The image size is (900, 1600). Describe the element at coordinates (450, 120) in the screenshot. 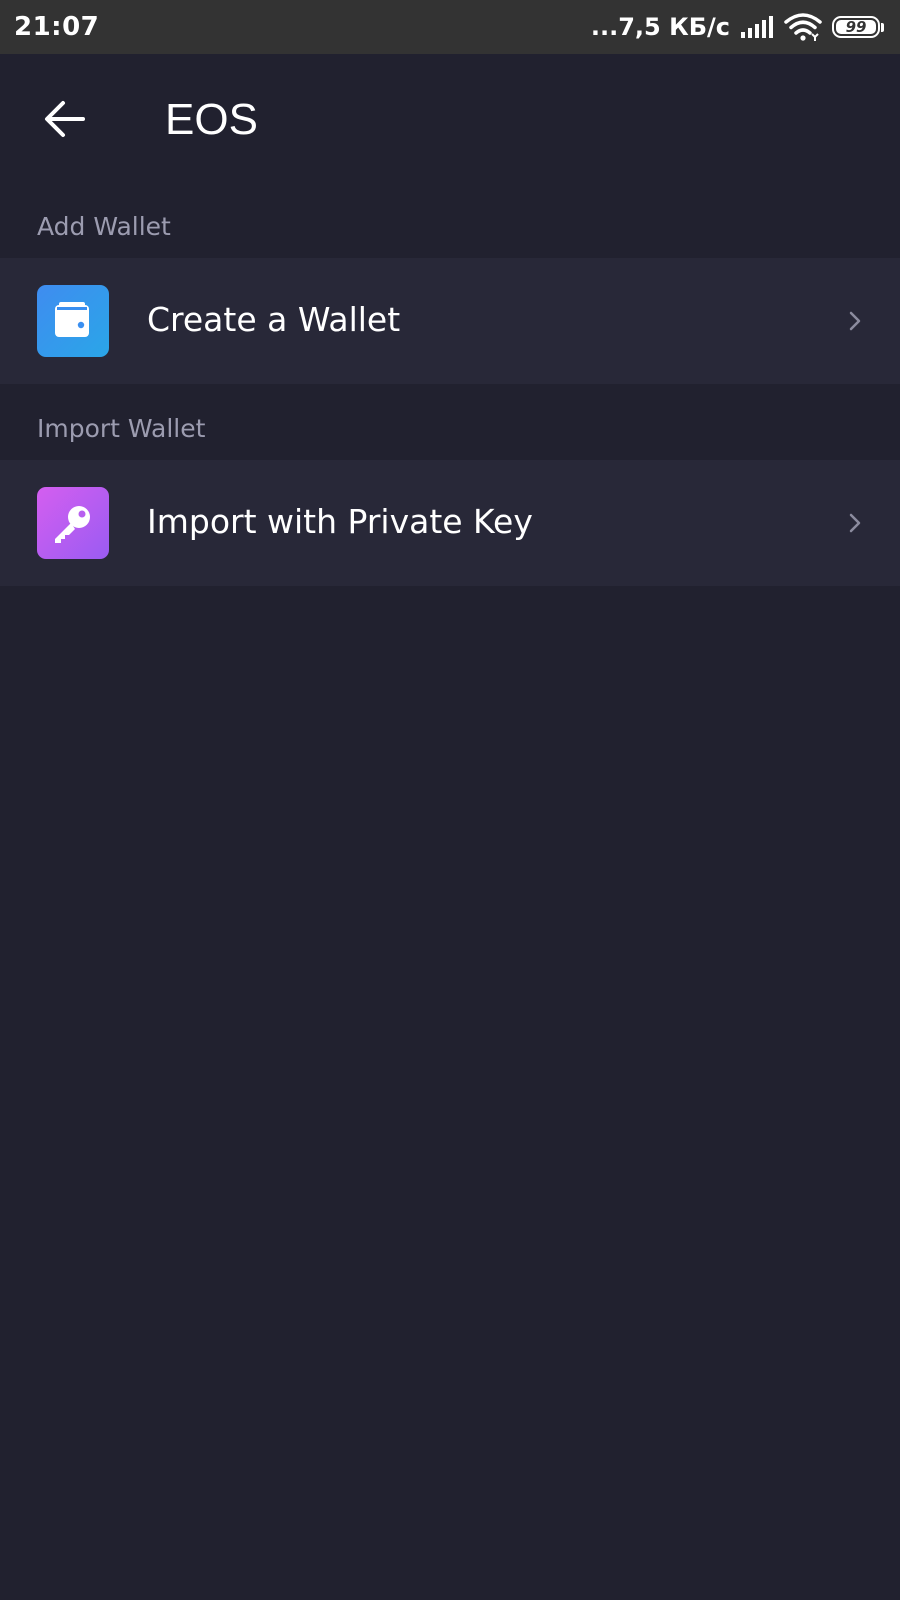

I see `app-bar: EOS` at that location.